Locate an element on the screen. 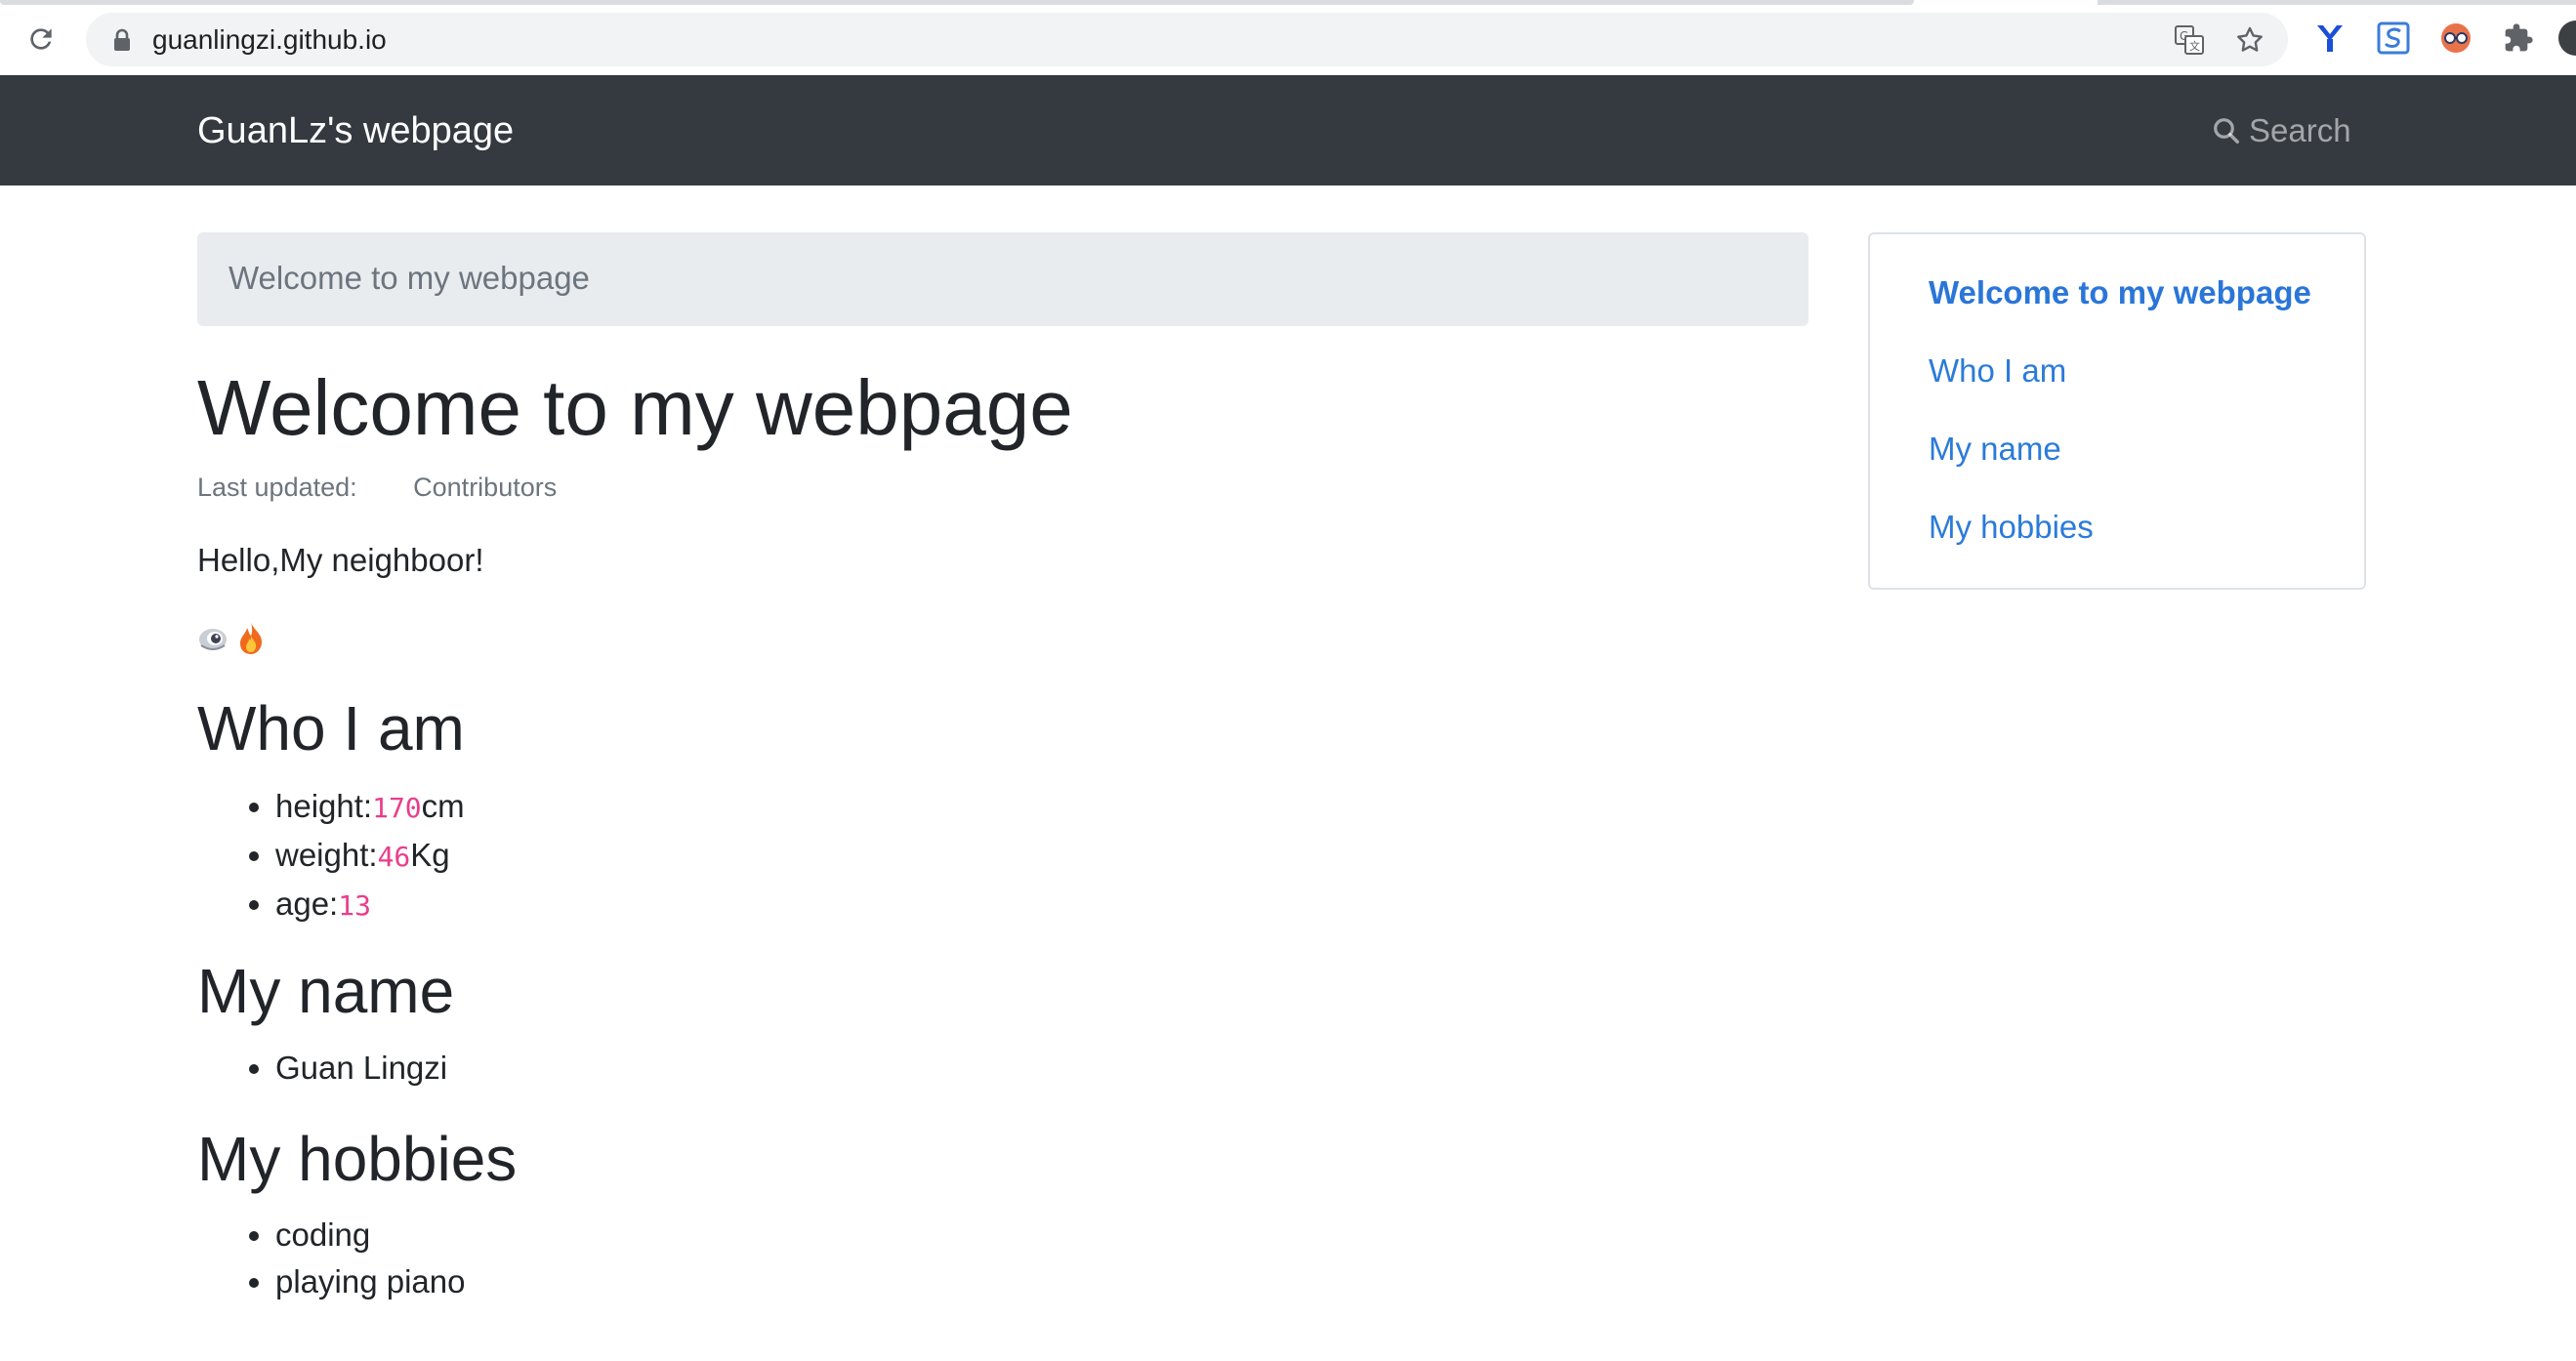  browser-toolbar: guanlingzi.github.io G 文 is located at coordinates (1288, 38).